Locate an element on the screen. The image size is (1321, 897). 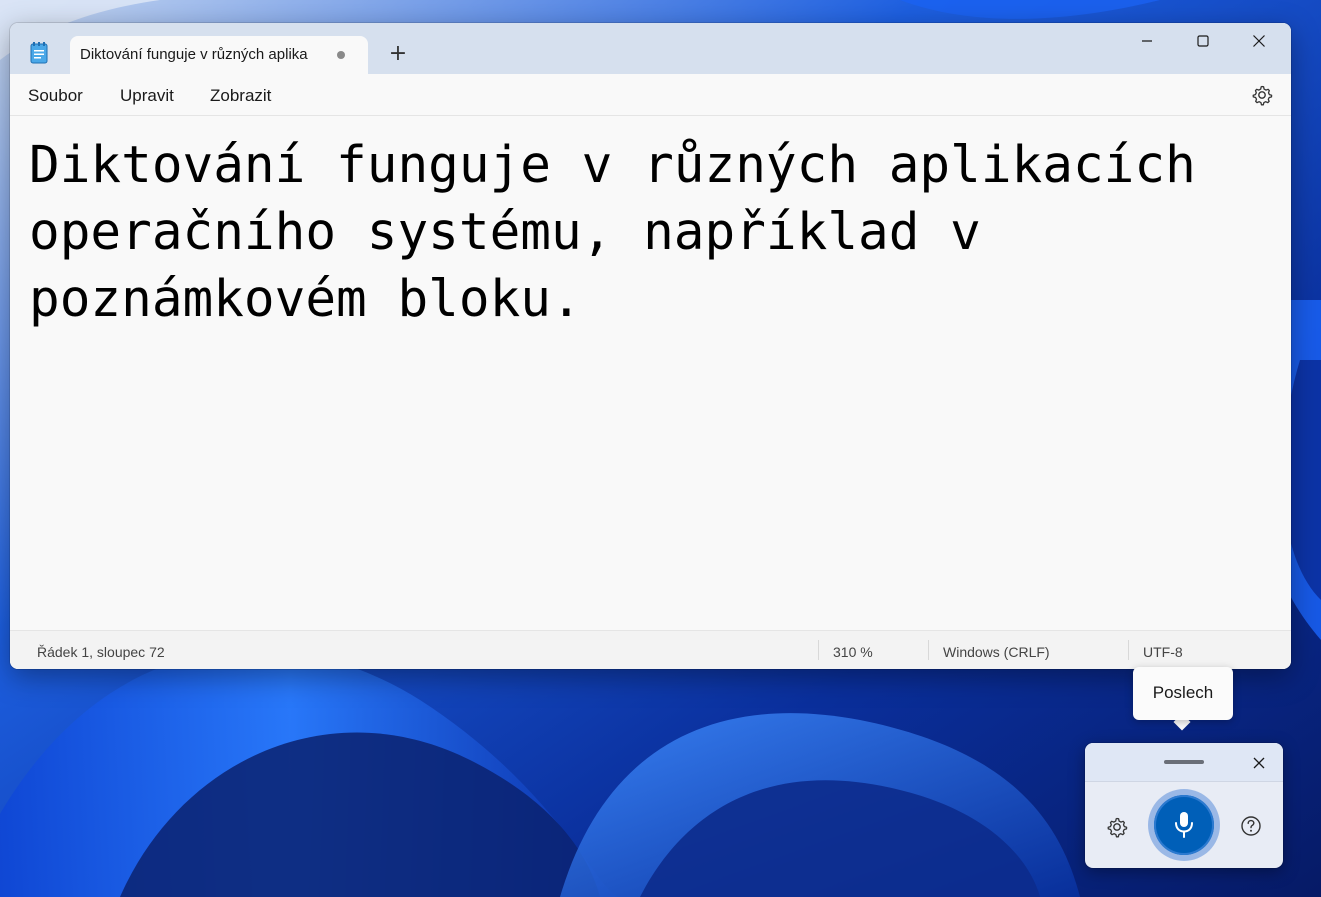
new-tab-button: + is located at coordinates (398, 55).